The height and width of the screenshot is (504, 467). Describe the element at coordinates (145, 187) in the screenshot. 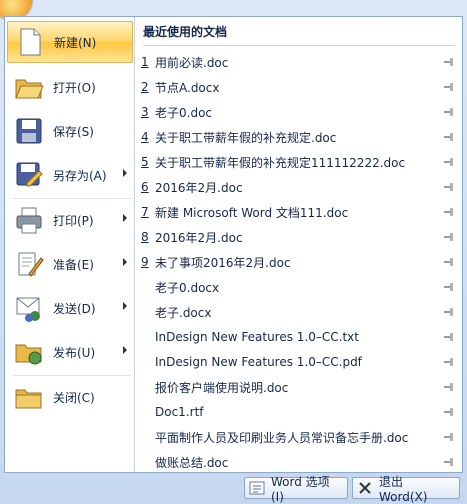

I see `recent-document-number: 6` at that location.